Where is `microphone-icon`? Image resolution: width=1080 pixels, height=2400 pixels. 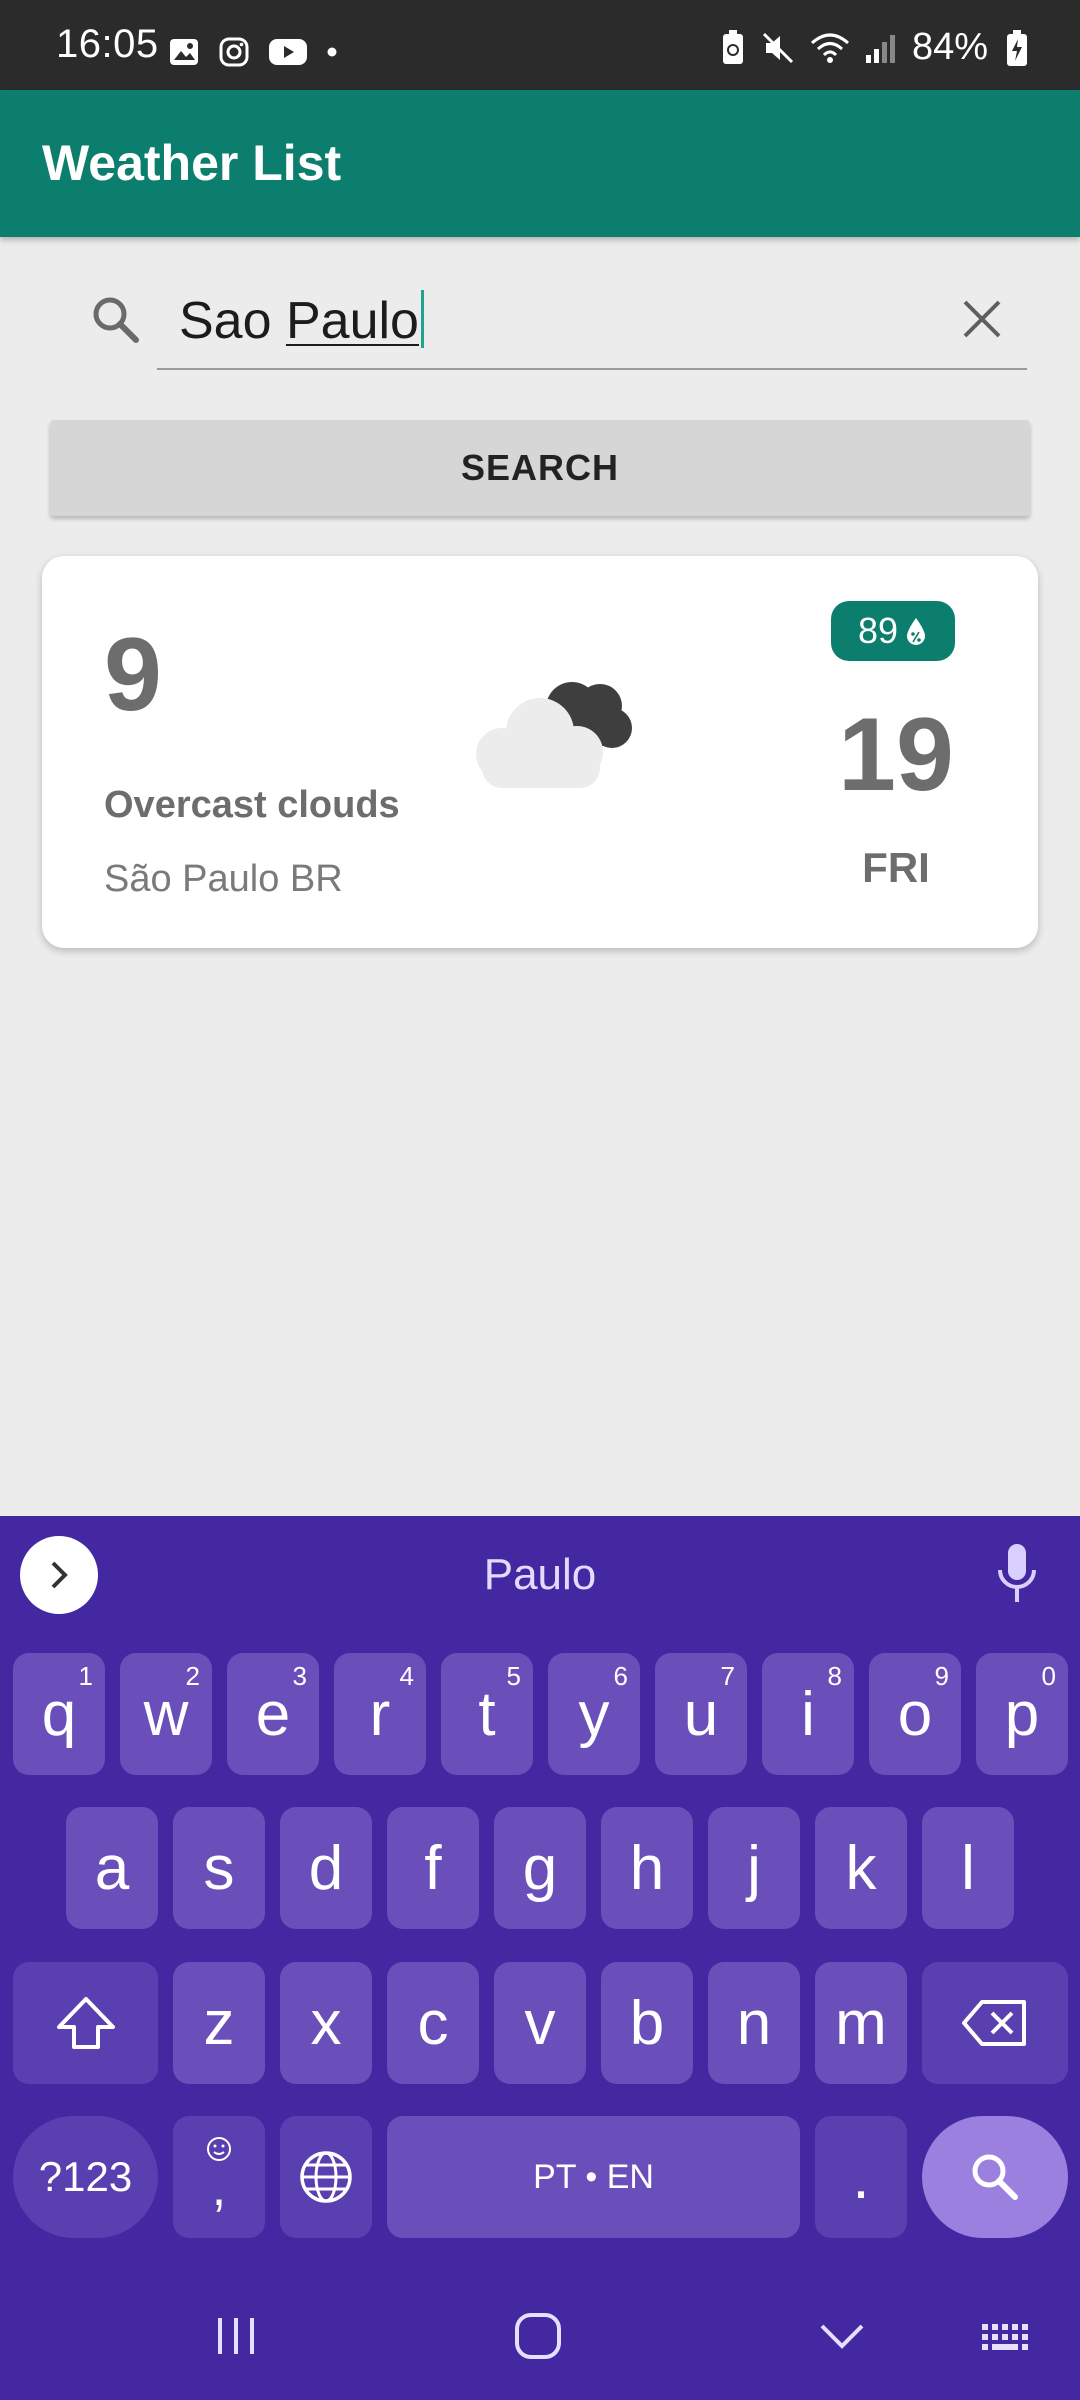
microphone-icon is located at coordinates (1017, 1575).